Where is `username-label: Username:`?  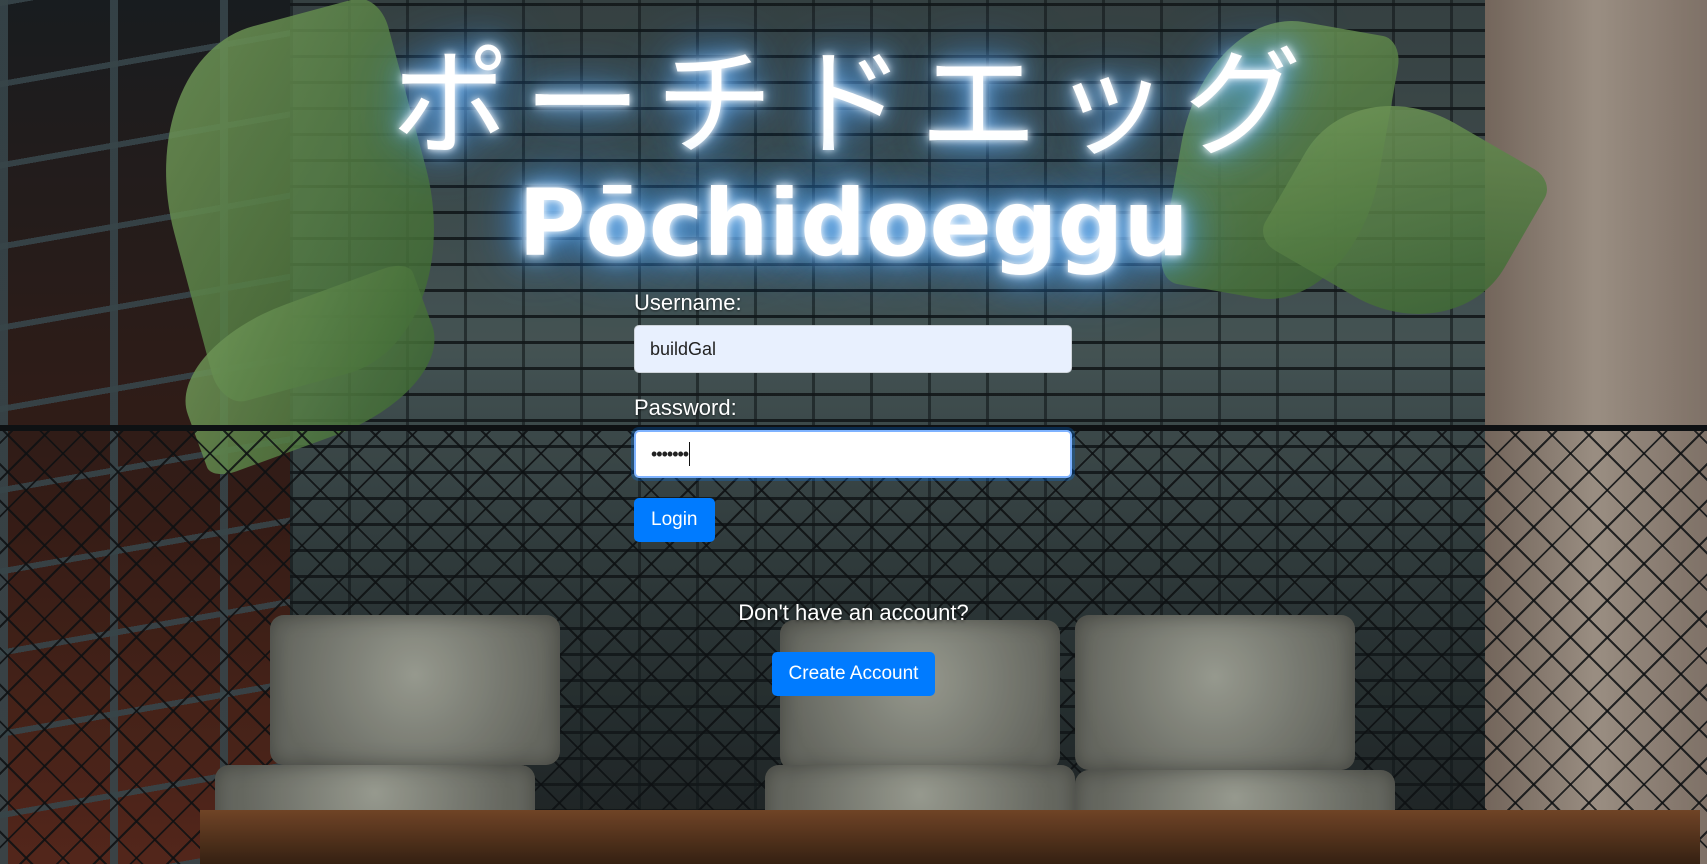
username-label: Username: is located at coordinates (688, 302).